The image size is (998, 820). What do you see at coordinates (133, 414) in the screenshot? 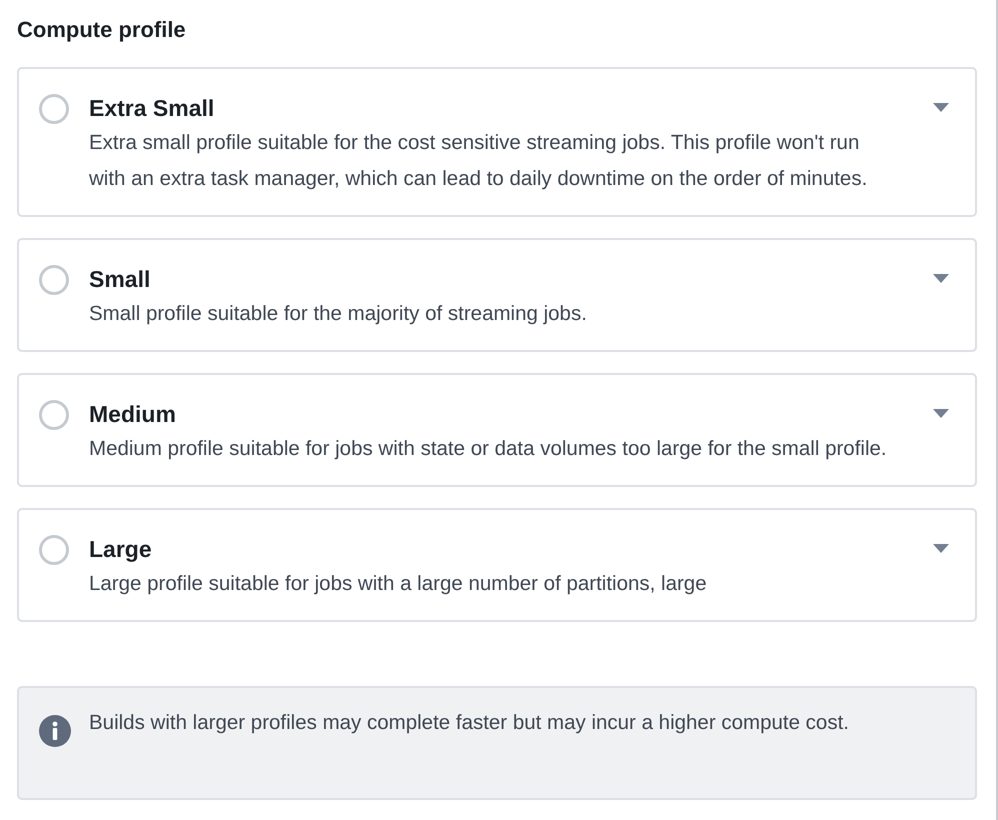
I see `profile-name: Medium` at bounding box center [133, 414].